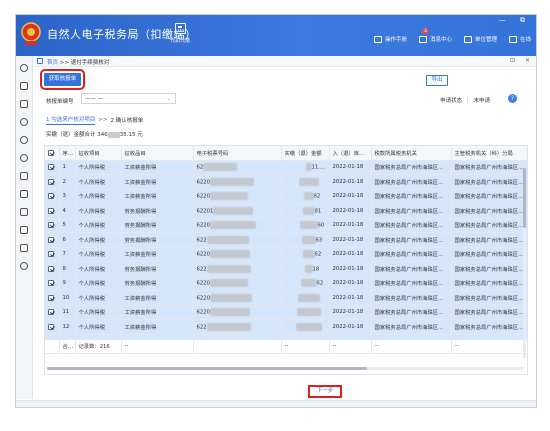  What do you see at coordinates (67, 283) in the screenshot?
I see `row-no: 9` at bounding box center [67, 283].